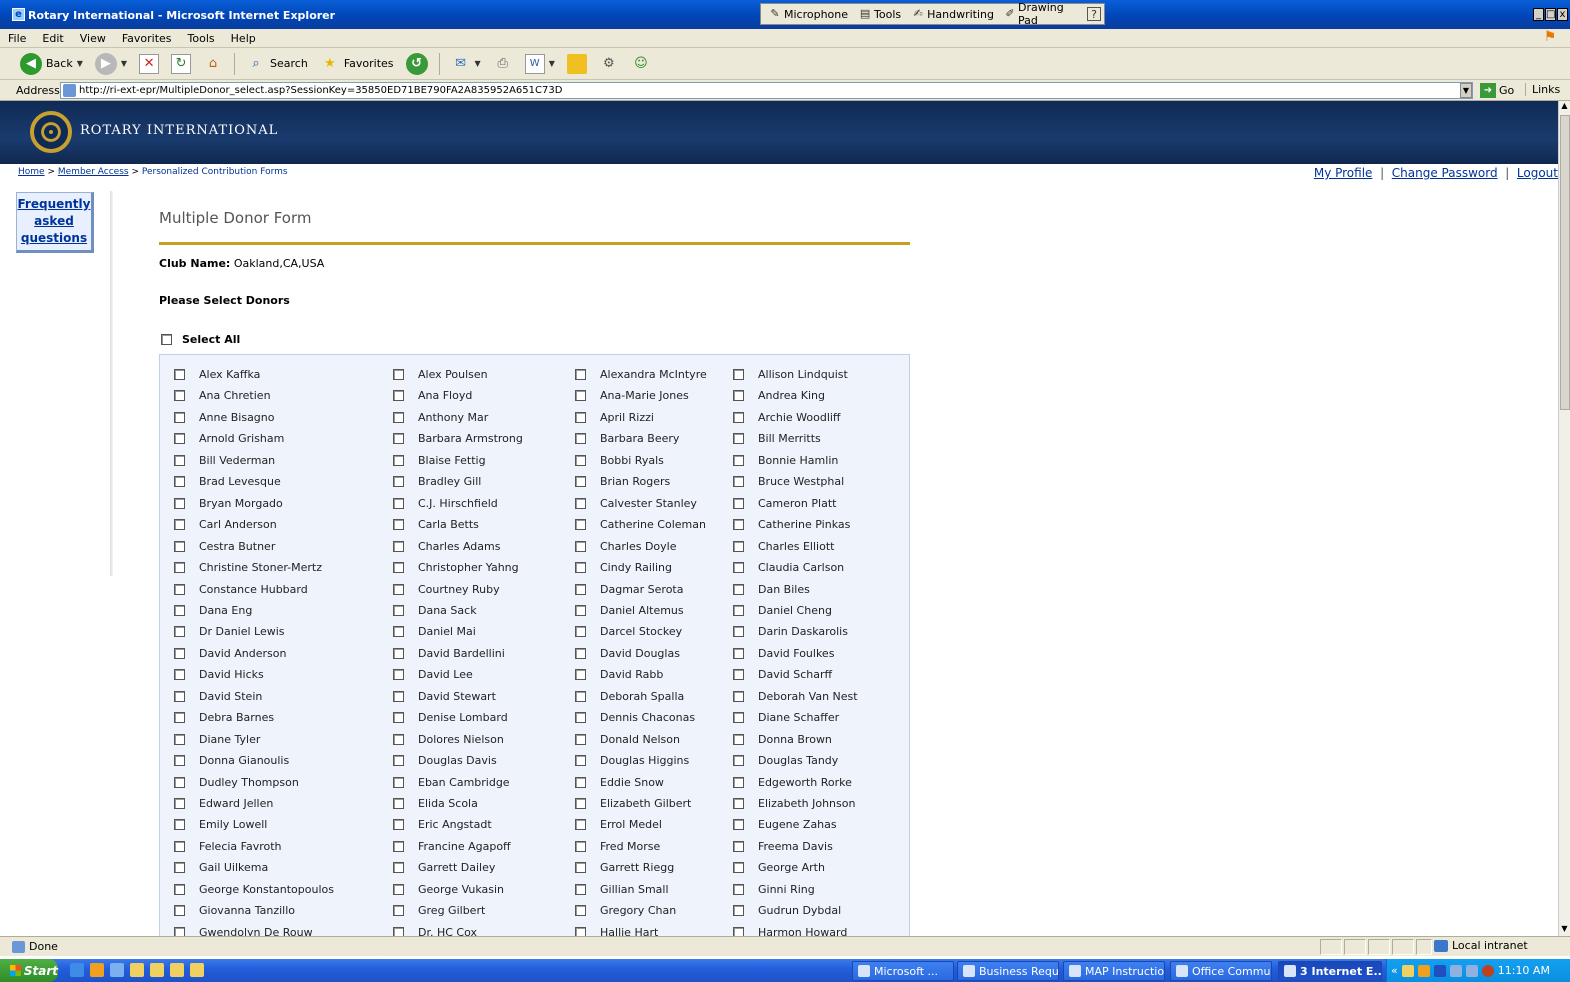 The height and width of the screenshot is (982, 1570). I want to click on scroll-thumb, so click(1565, 262).